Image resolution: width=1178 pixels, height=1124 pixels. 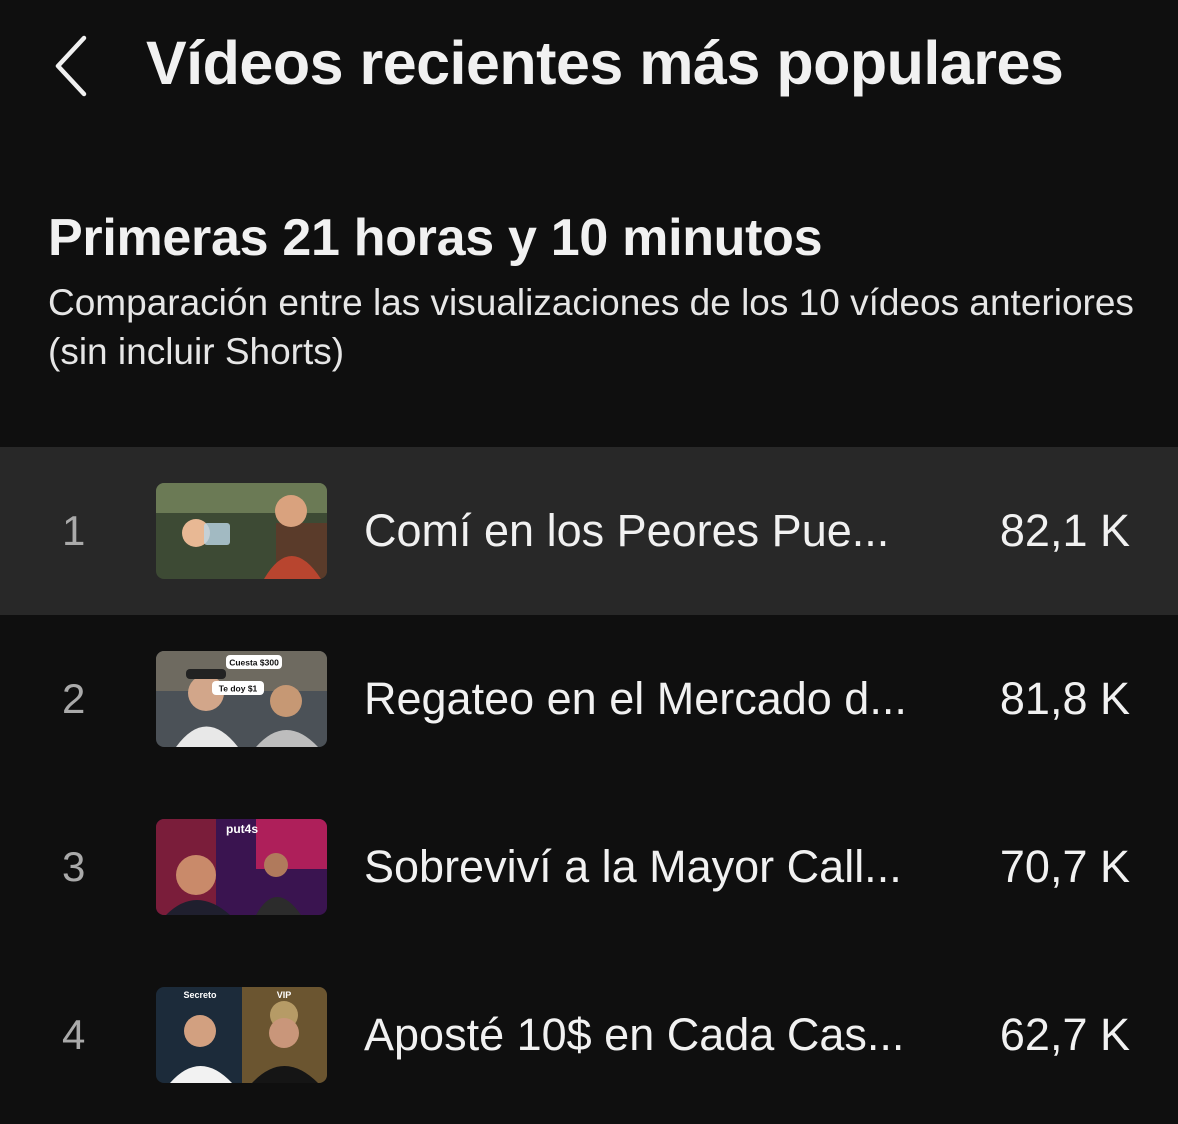 What do you see at coordinates (74, 1034) in the screenshot?
I see `video-rank: 4` at bounding box center [74, 1034].